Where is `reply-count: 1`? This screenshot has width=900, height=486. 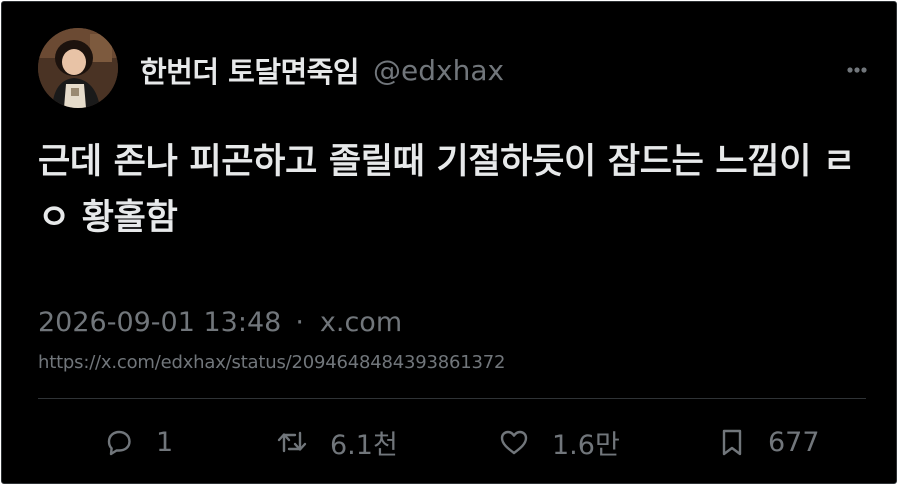 reply-count: 1 is located at coordinates (165, 442).